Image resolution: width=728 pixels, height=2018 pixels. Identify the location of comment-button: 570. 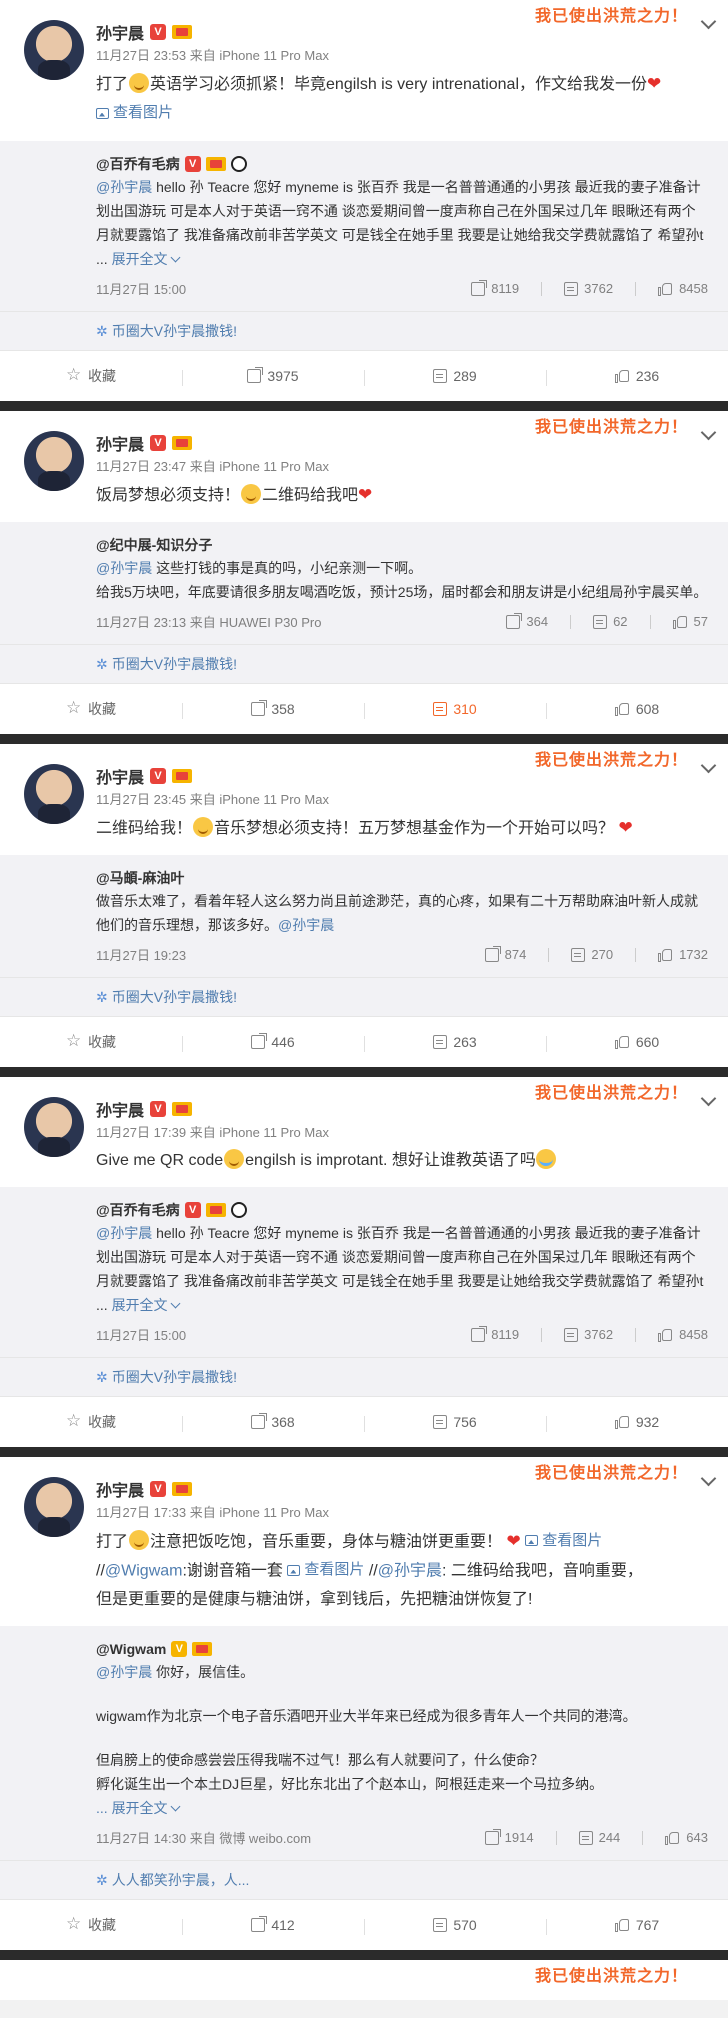
(455, 1926).